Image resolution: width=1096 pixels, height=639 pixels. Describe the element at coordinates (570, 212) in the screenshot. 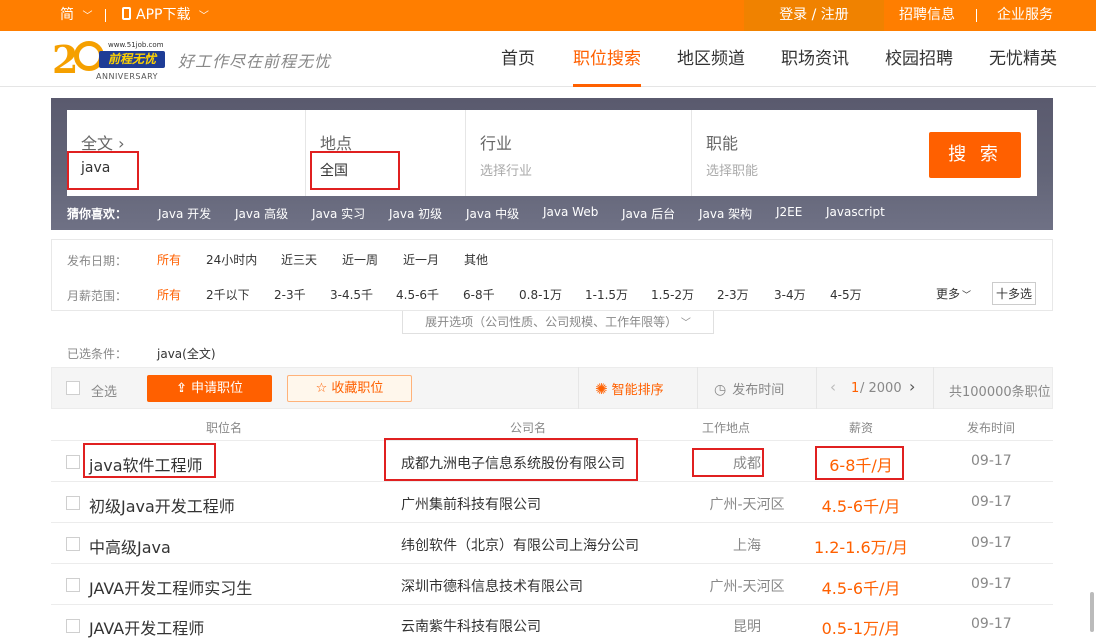

I see `guess-item: Java Web` at that location.